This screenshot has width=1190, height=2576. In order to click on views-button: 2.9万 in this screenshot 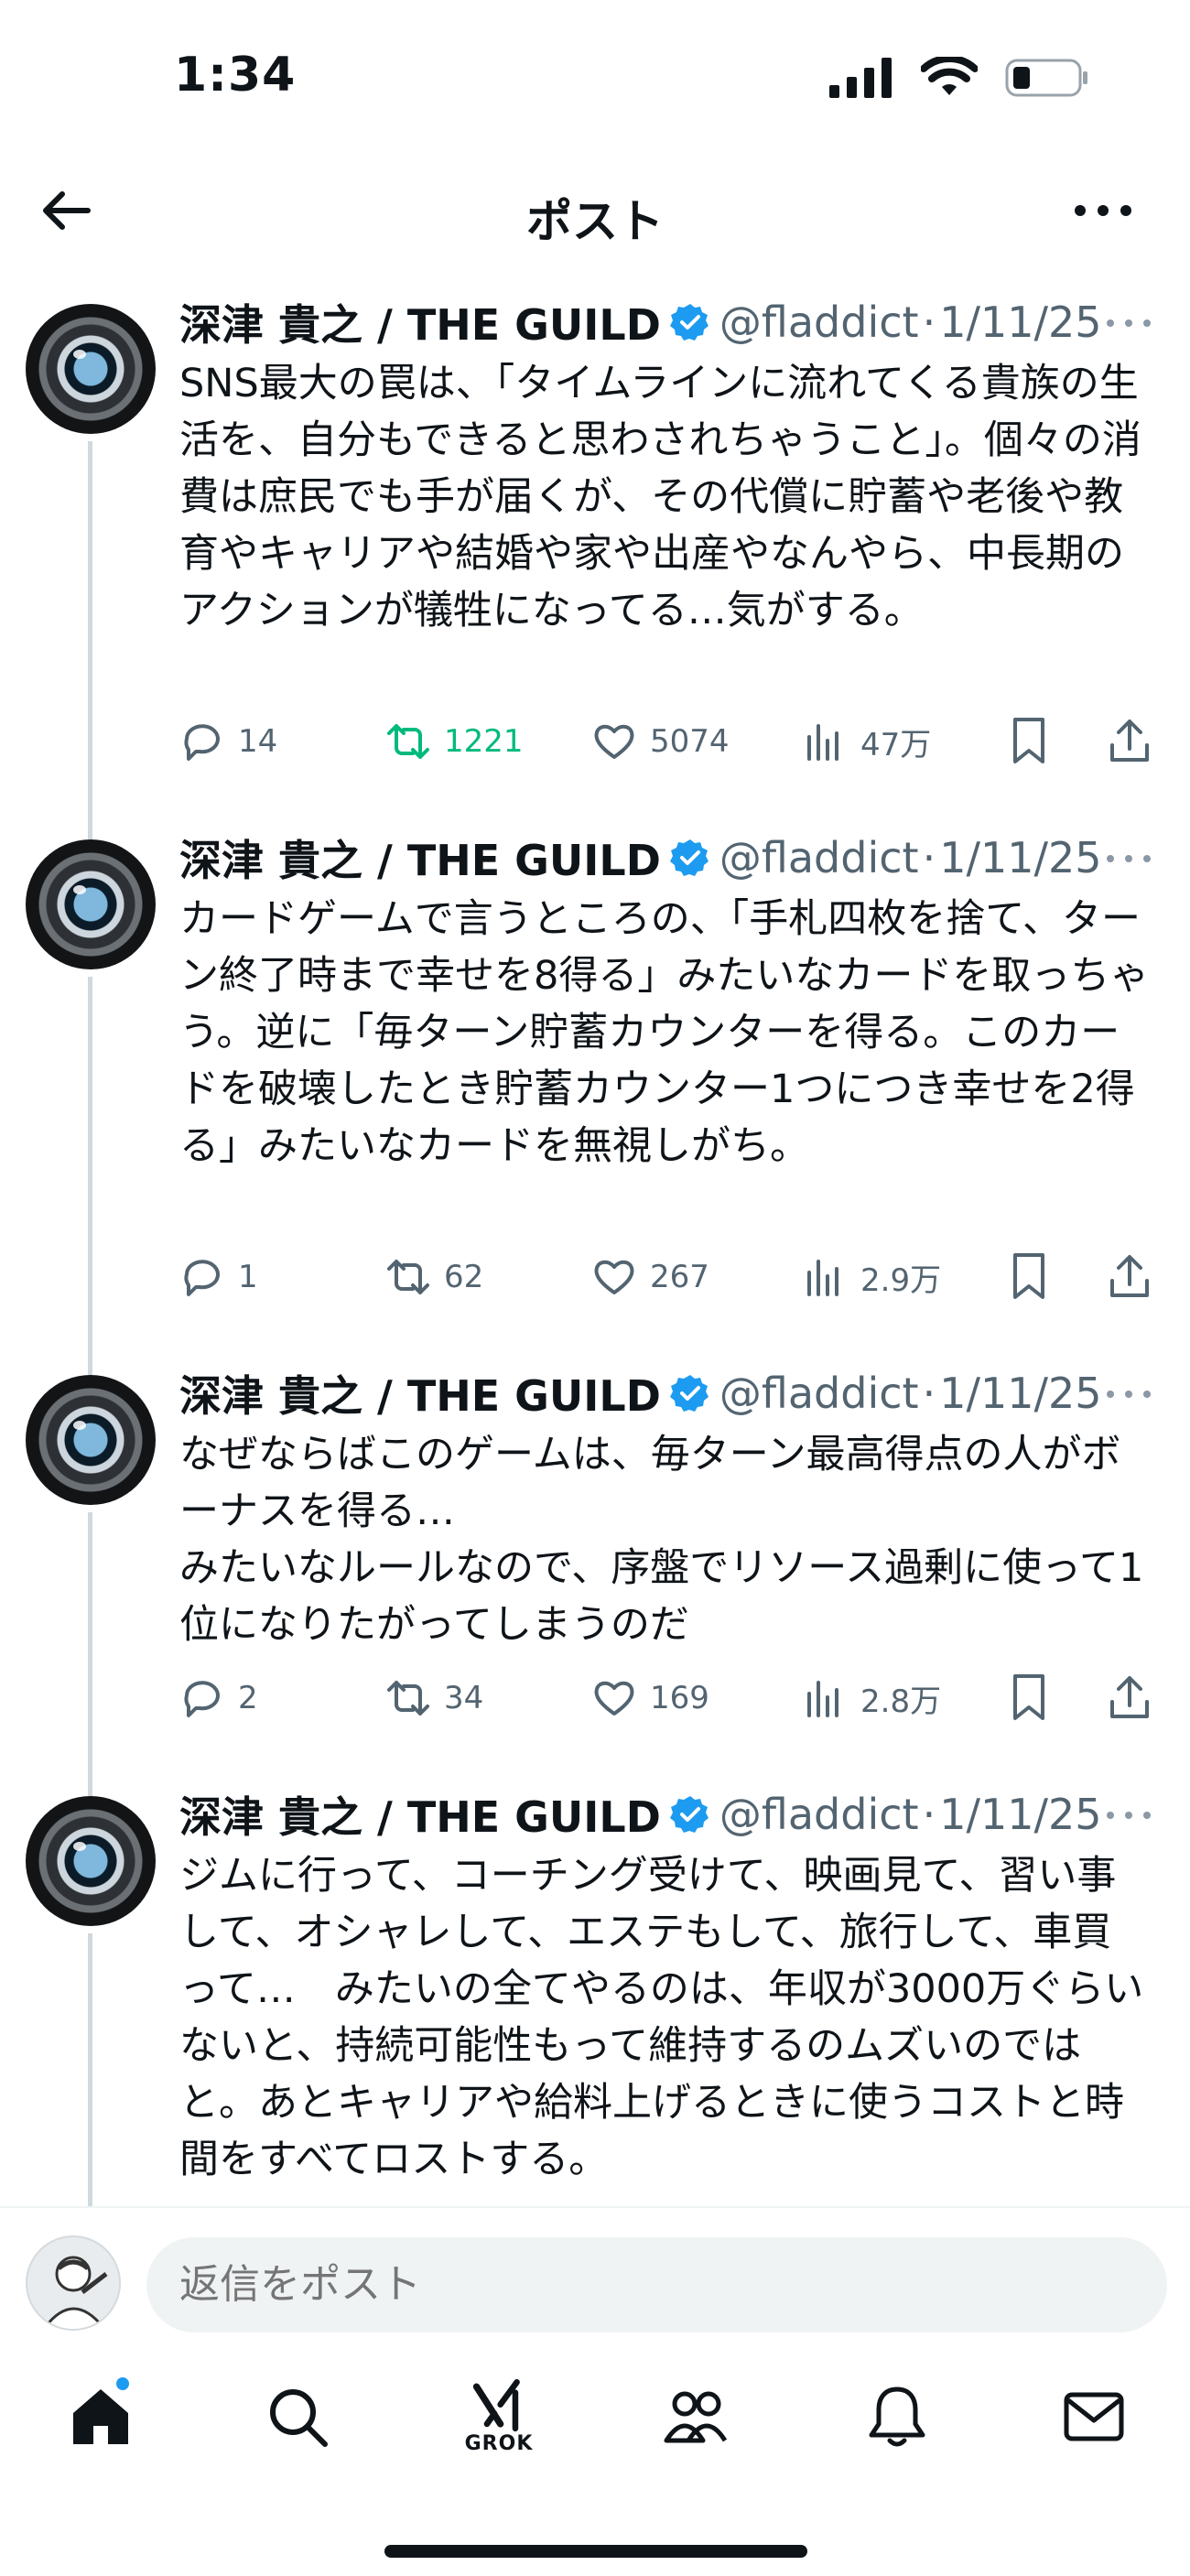, I will do `click(871, 1277)`.